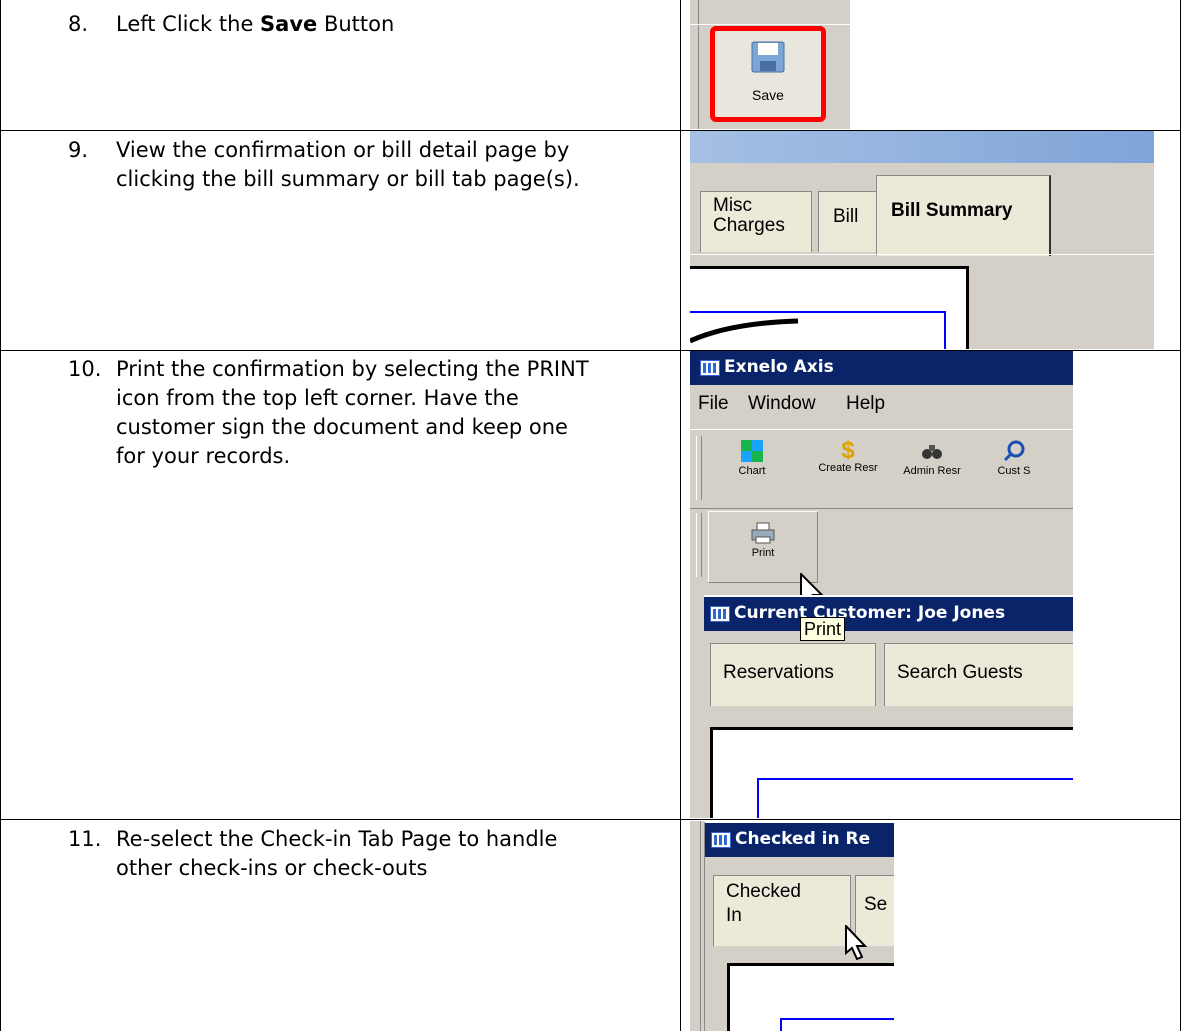  I want to click on tab-checked-in-line1: Checked, so click(763, 891).